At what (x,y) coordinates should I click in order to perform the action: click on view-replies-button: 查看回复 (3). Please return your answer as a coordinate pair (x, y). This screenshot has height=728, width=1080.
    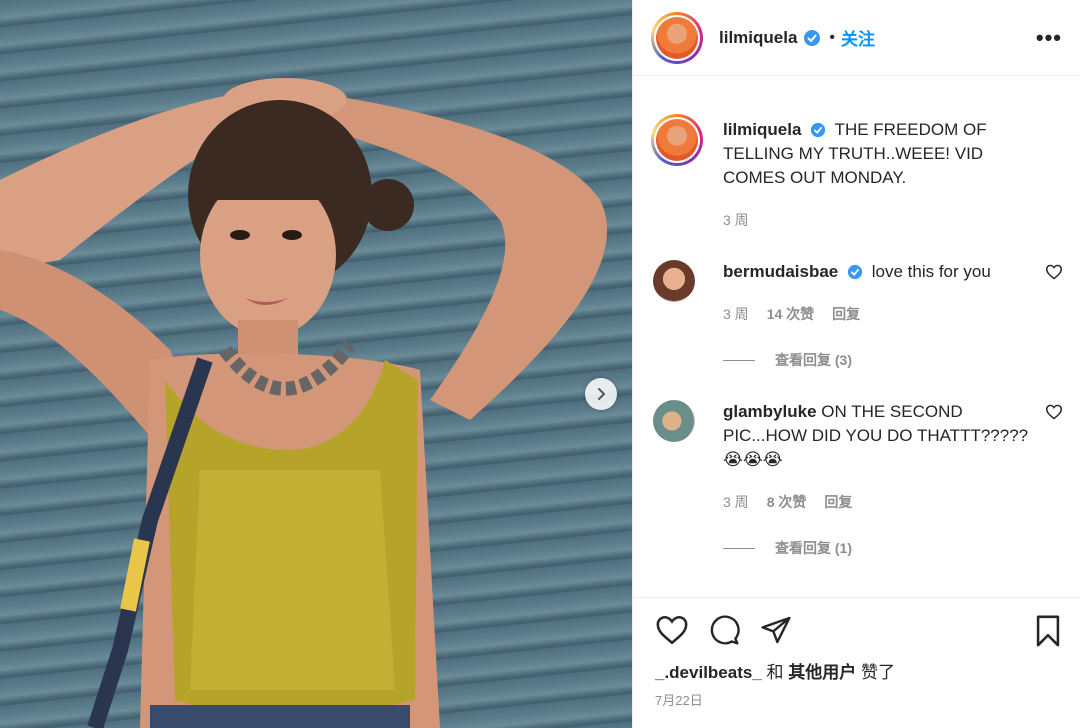
    Looking at the image, I should click on (787, 360).